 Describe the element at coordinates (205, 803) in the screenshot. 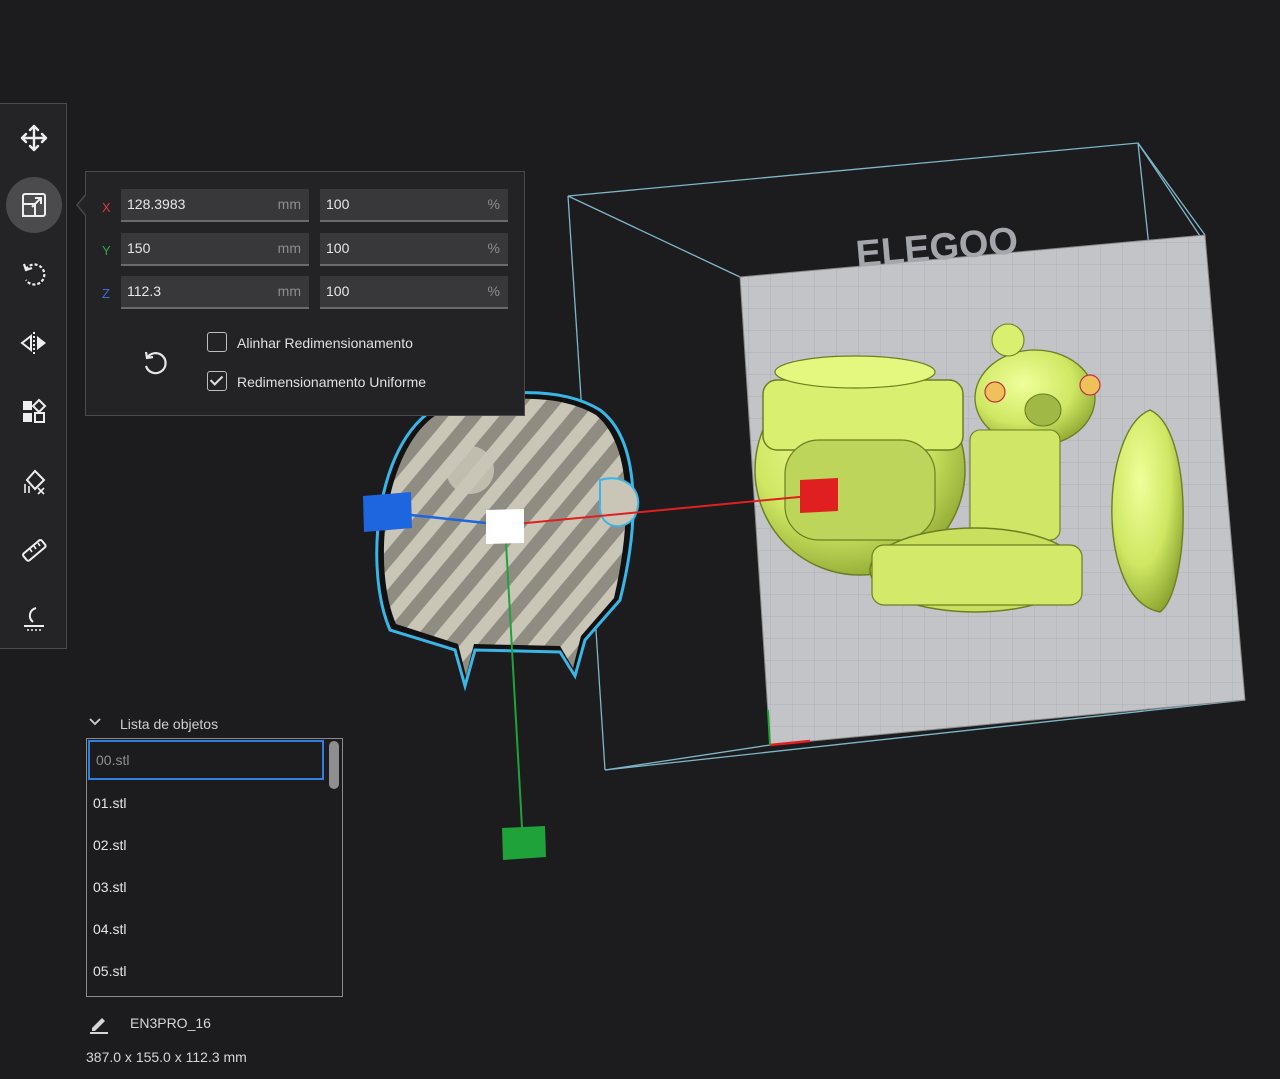

I see `list-item: 01.stl` at that location.